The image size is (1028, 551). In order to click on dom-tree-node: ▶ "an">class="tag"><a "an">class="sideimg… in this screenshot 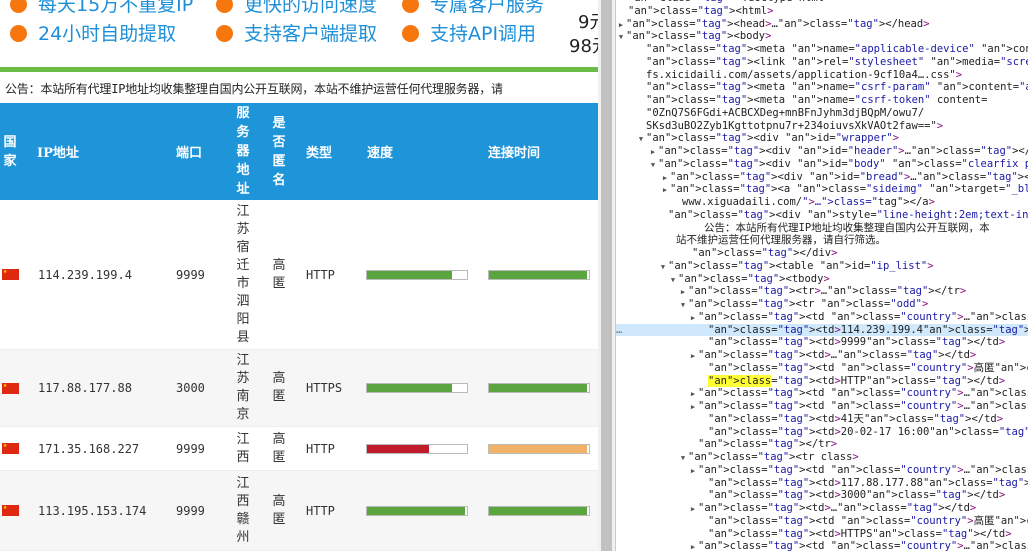, I will do `click(822, 190)`.